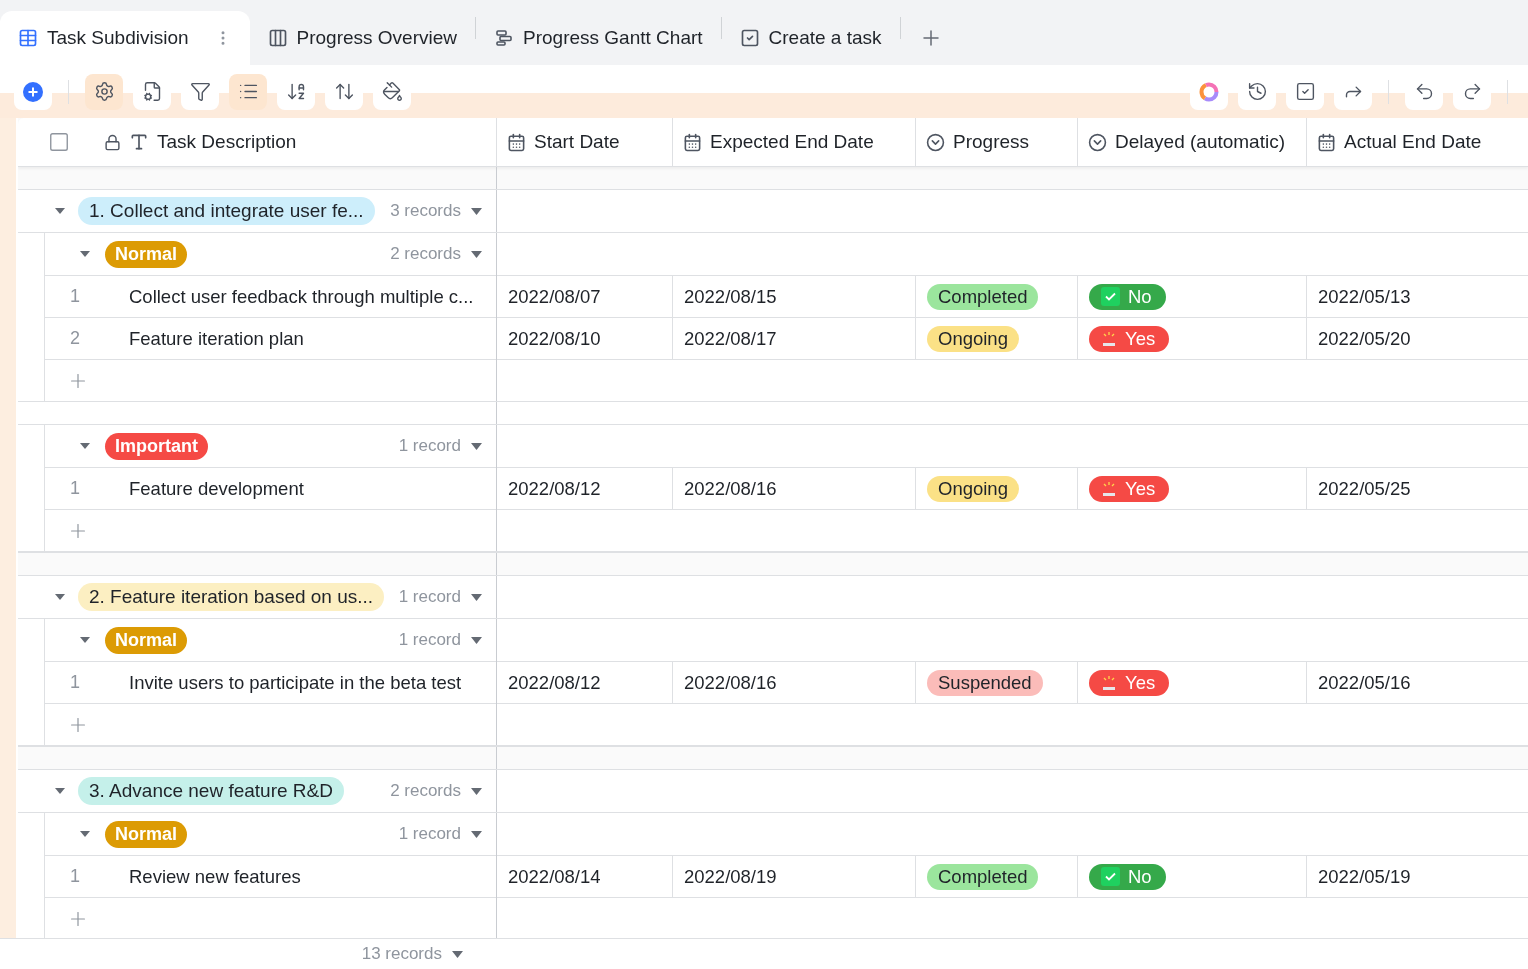 This screenshot has width=1528, height=969. I want to click on column-header: Delayed (automatic), so click(1200, 142).